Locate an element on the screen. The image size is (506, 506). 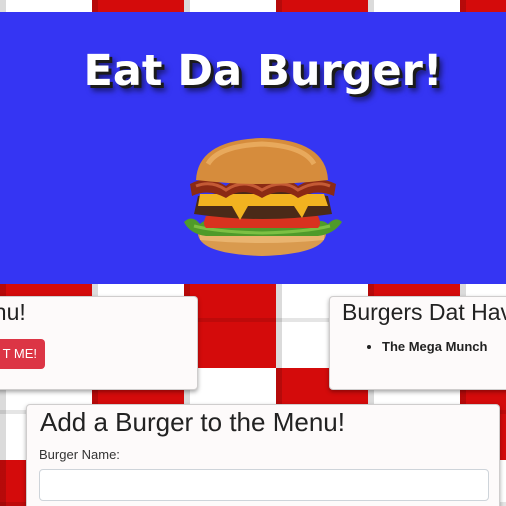
devoured-list-item: The Mega Munch is located at coordinates (434, 346).